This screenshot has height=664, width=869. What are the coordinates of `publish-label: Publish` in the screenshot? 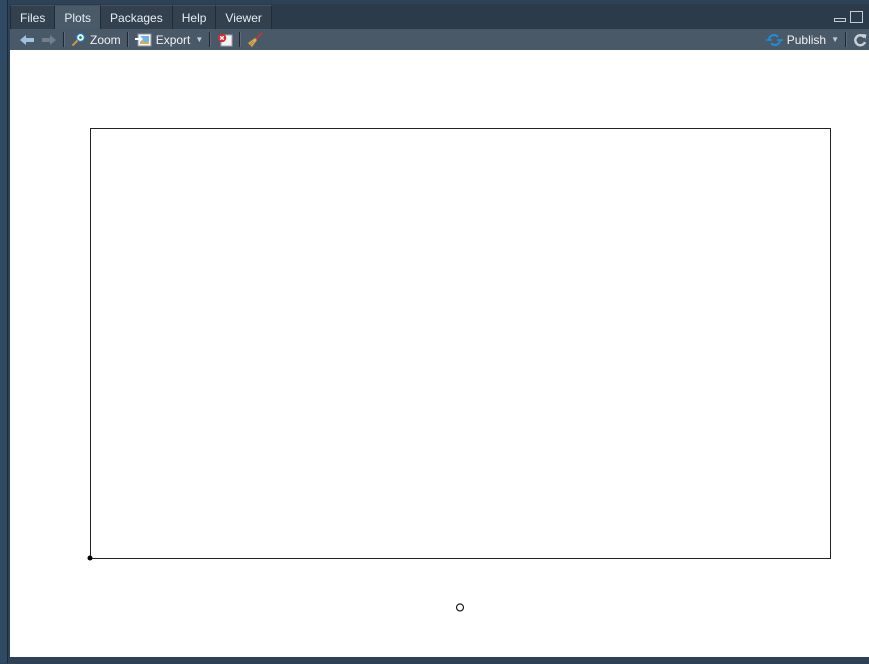 It's located at (806, 39).